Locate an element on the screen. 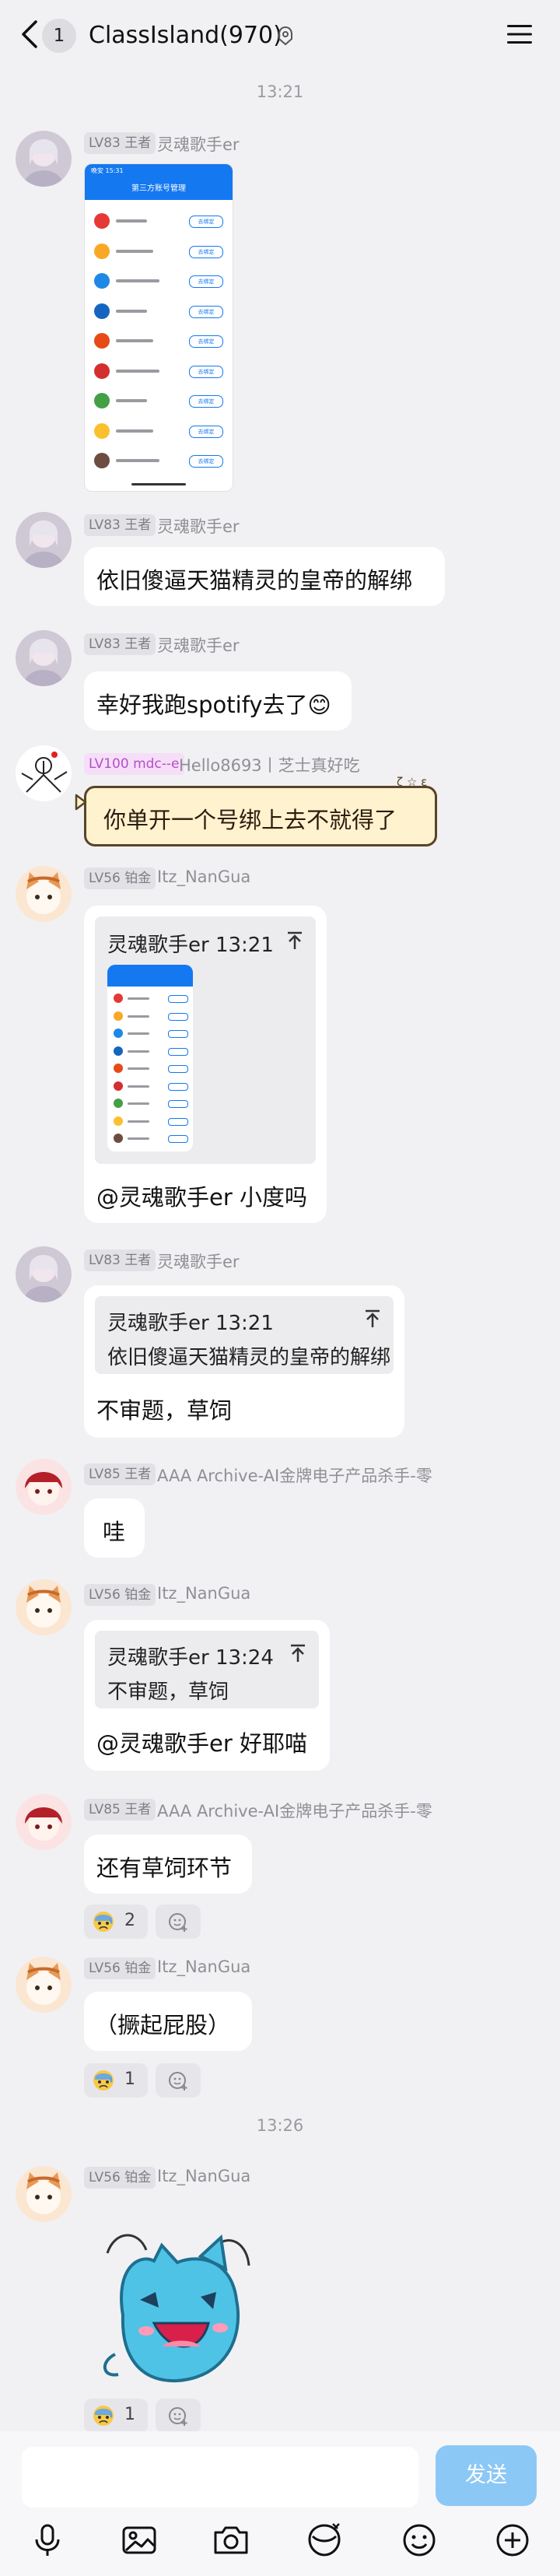  message-bubble: 你单开一个号绑上去不就得了 is located at coordinates (260, 816).